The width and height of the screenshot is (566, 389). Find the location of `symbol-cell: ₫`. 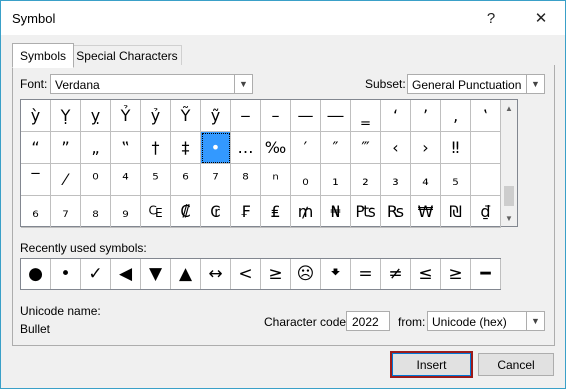

symbol-cell: ₫ is located at coordinates (486, 212).